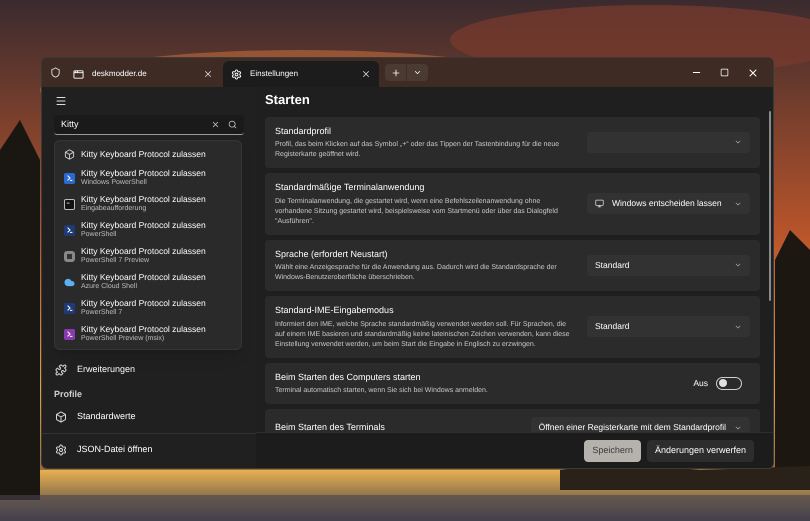 The width and height of the screenshot is (810, 521). I want to click on chevron-icon, so click(417, 72).